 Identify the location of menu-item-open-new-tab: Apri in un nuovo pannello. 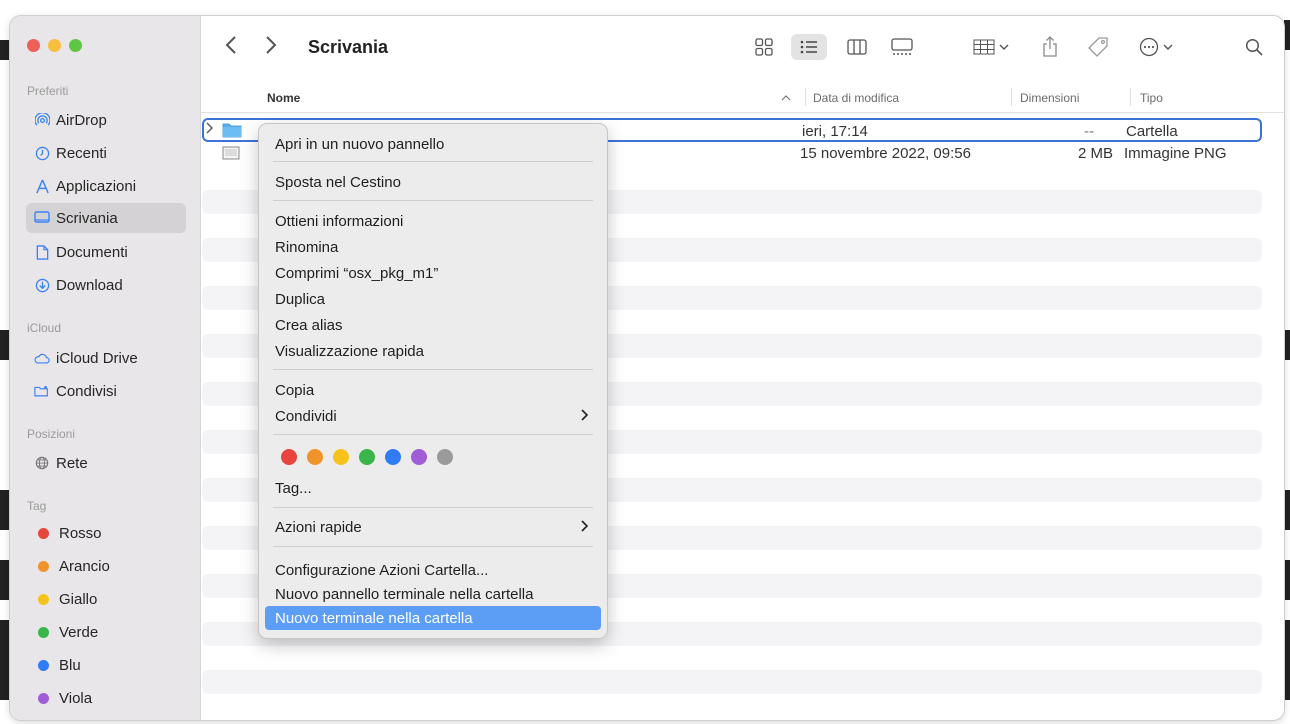
(433, 144).